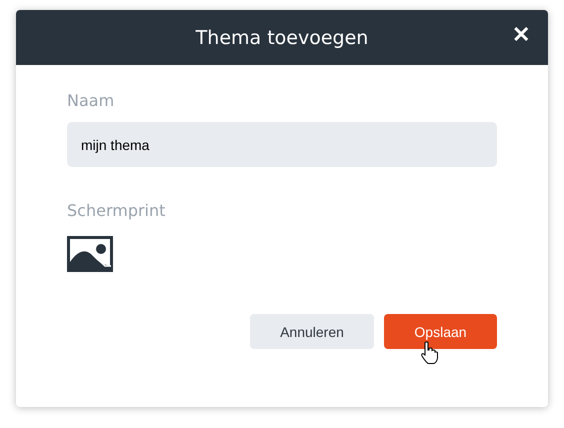  What do you see at coordinates (312, 331) in the screenshot?
I see `cancel-button: Annuleren` at bounding box center [312, 331].